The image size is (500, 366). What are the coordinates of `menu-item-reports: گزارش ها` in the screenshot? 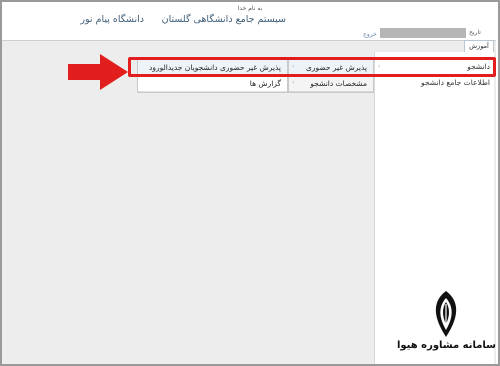 It's located at (212, 84).